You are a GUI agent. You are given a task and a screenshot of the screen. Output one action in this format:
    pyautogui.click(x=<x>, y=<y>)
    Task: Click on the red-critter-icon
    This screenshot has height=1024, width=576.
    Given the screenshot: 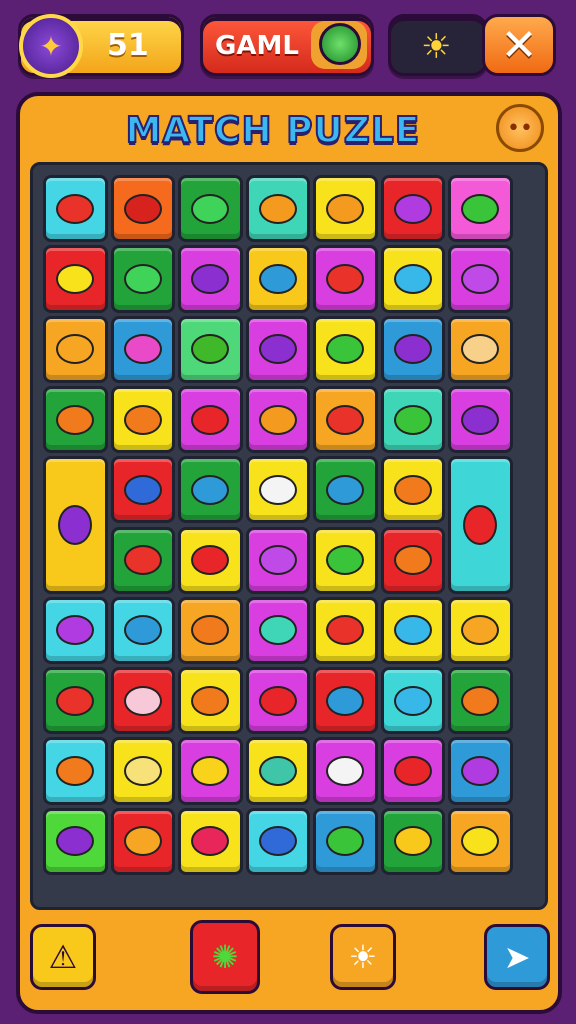 What is the action you would take?
    pyautogui.click(x=345, y=630)
    